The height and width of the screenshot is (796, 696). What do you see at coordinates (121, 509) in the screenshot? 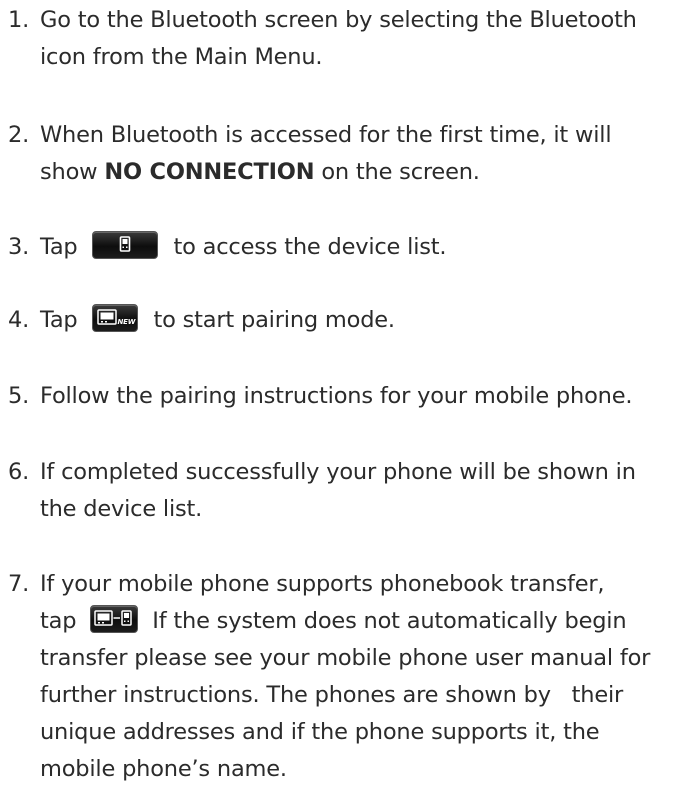
I see `step-text: the device list.` at bounding box center [121, 509].